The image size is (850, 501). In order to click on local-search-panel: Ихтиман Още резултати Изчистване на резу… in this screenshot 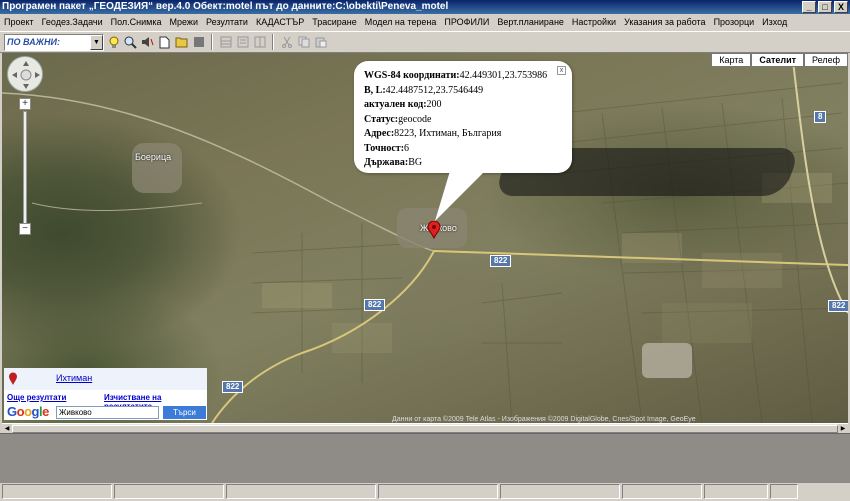, I will do `click(105, 394)`.